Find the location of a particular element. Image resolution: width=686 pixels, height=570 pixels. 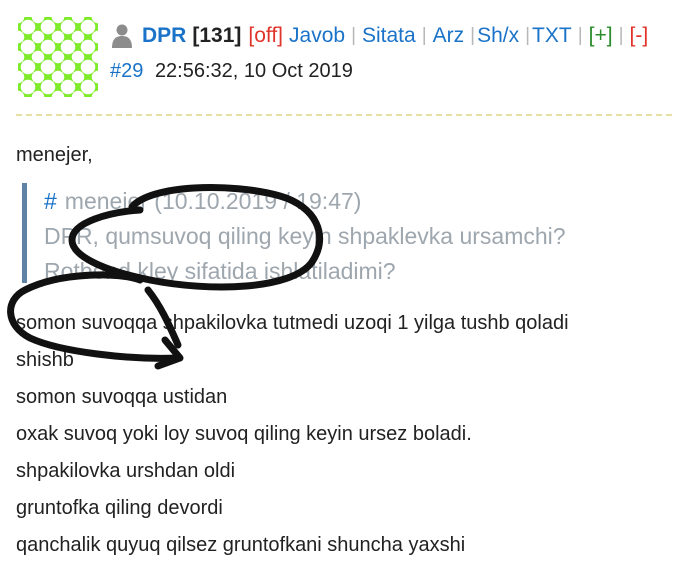

quote-meta: menejer (10.10.2019 / 19:47) is located at coordinates (213, 201).